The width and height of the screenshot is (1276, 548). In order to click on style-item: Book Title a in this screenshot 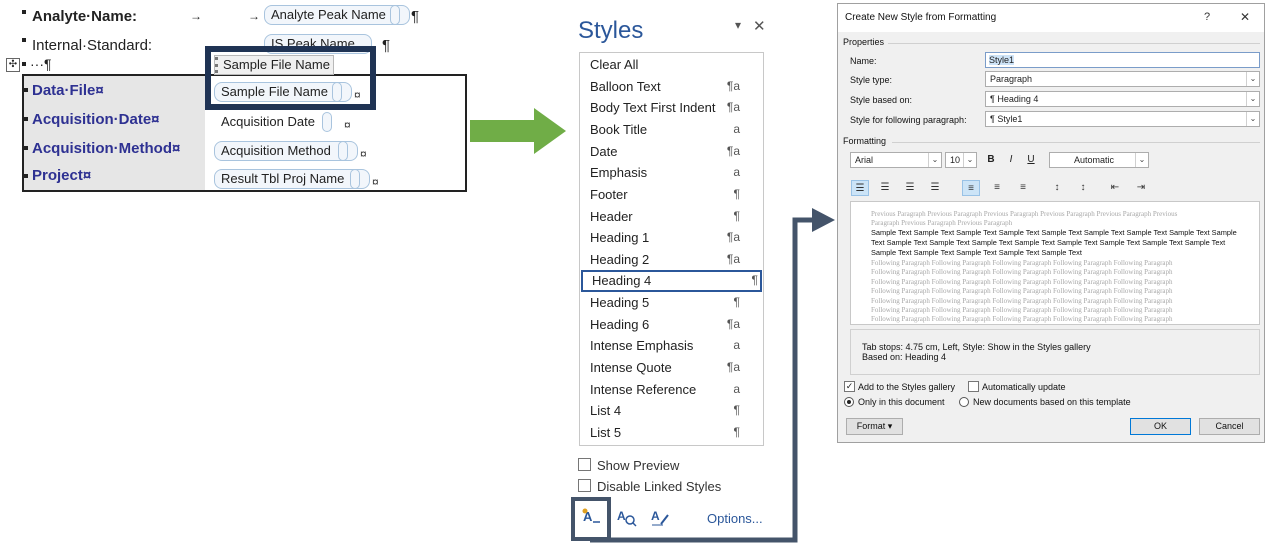, I will do `click(671, 129)`.